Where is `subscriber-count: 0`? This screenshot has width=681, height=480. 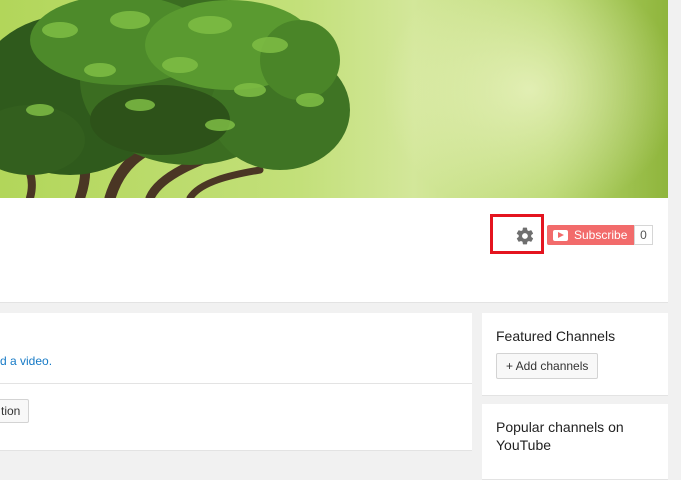 subscriber-count: 0 is located at coordinates (643, 235).